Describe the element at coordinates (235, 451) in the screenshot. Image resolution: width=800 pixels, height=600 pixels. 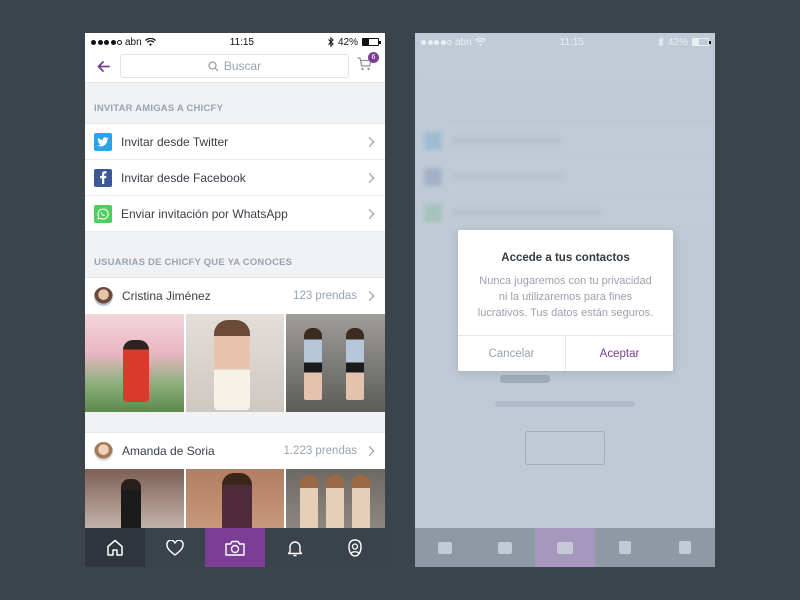
I see `user-row-amanda: Amanda de Soria 1.223 prendas` at that location.